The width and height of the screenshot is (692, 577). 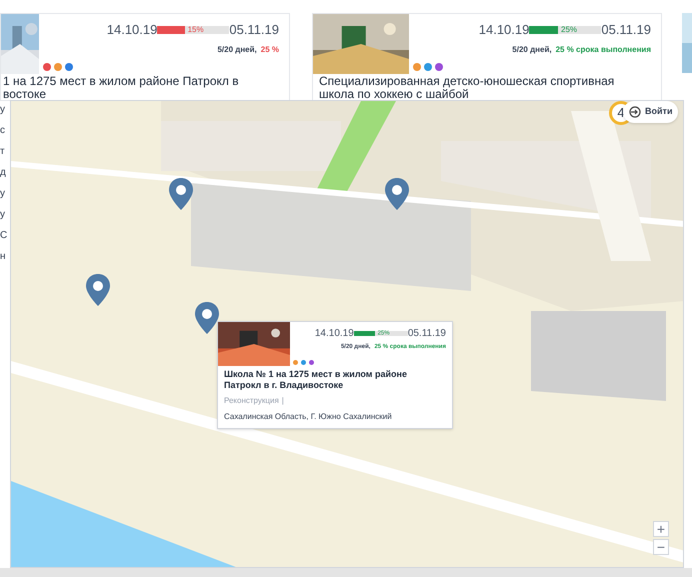 I want to click on progress-label: 15%, so click(x=196, y=30).